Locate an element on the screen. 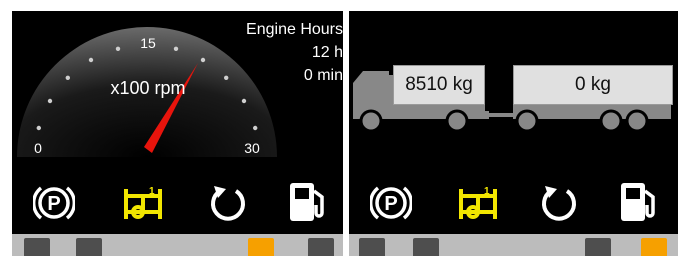 This screenshot has width=683, height=256. left-softkey-strip is located at coordinates (177, 245).